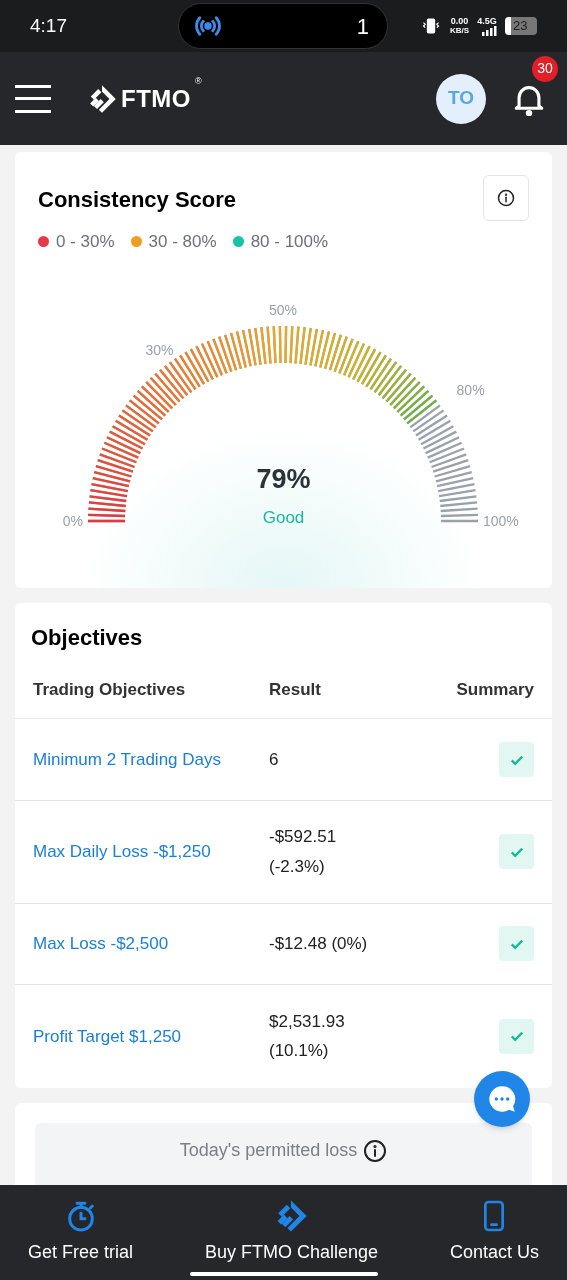  Describe the element at coordinates (81, 1232) in the screenshot. I see `nav-item: Get Free trial` at that location.